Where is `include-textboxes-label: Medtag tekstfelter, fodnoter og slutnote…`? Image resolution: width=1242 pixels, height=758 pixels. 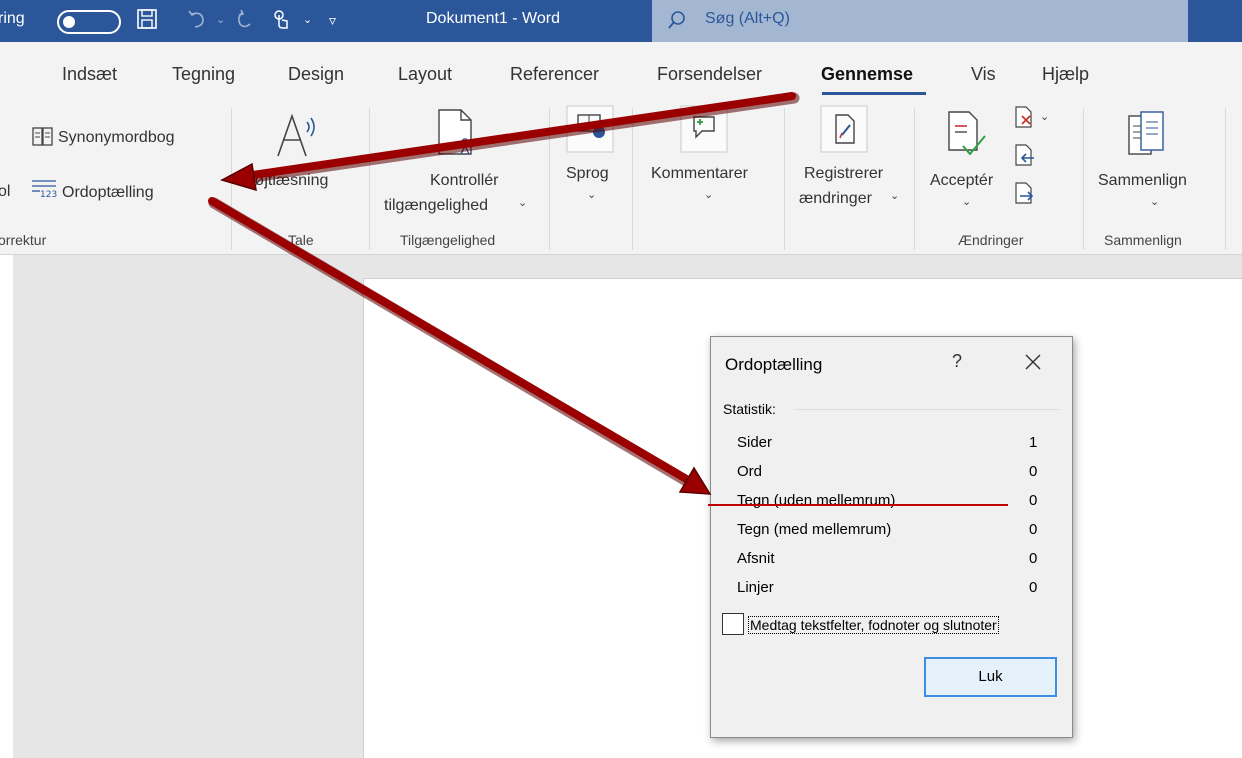 include-textboxes-label: Medtag tekstfelter, fodnoter og slutnote… is located at coordinates (873, 625).